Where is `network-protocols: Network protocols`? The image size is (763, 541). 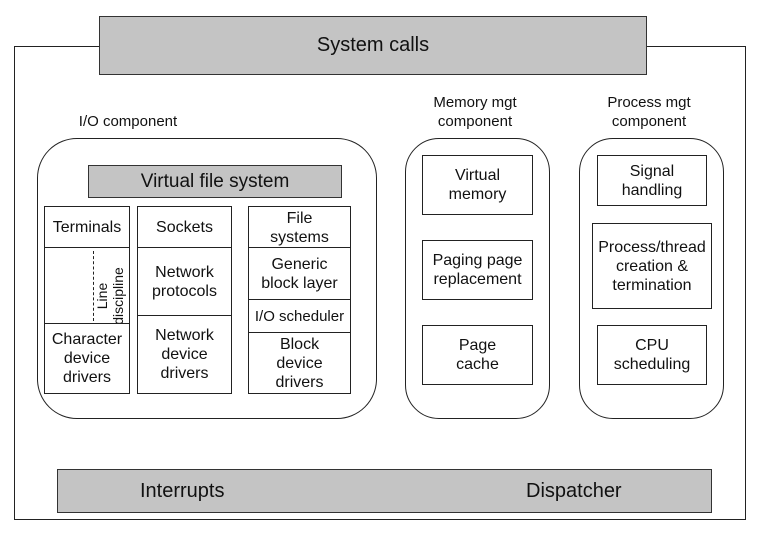
network-protocols: Network protocols is located at coordinates (184, 282).